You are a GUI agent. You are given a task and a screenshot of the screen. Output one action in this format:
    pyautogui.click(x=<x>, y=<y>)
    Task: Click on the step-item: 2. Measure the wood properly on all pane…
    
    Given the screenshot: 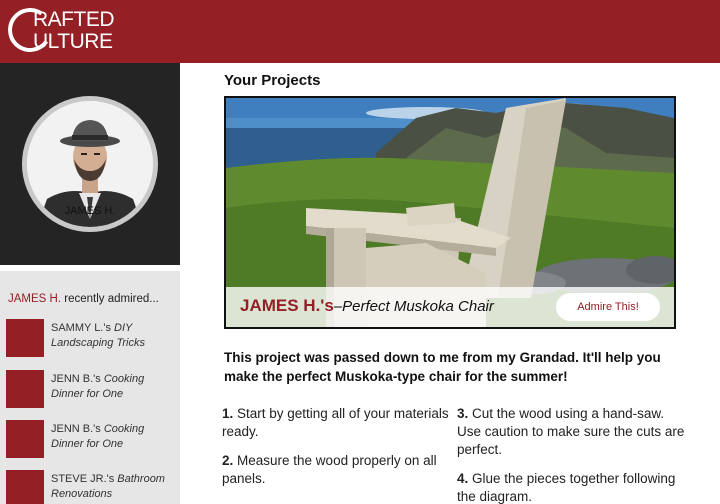 What is the action you would take?
    pyautogui.click(x=329, y=469)
    